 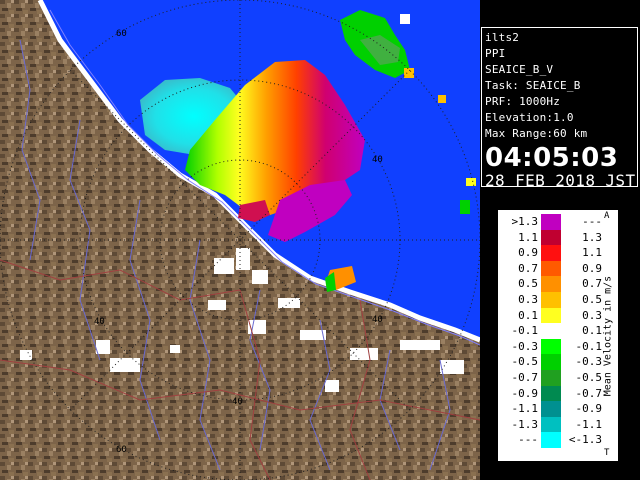 What do you see at coordinates (525, 362) in the screenshot?
I see `legend-lower-bound: -0.5` at bounding box center [525, 362].